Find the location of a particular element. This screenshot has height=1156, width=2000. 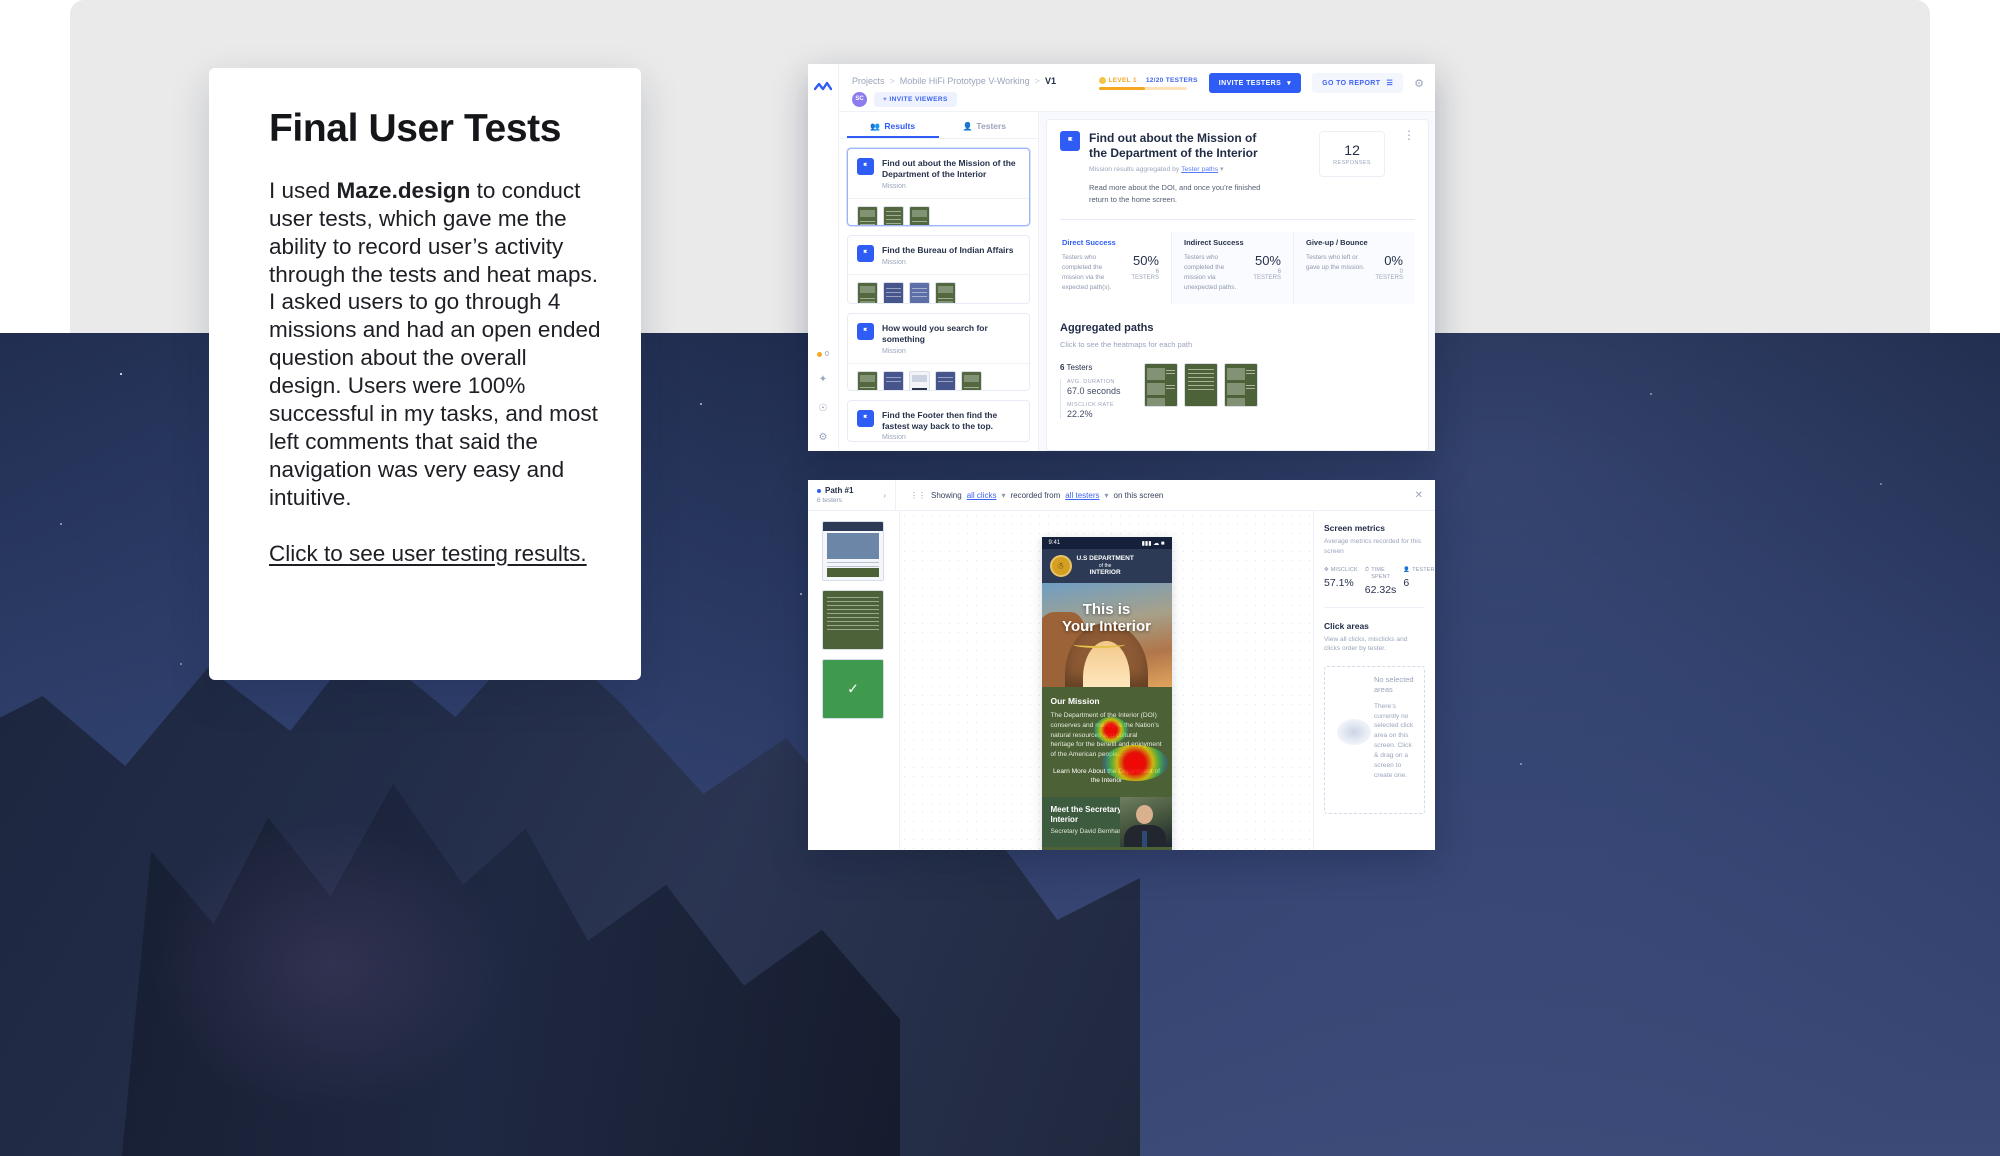

filter-icon: ⋮⋮ is located at coordinates (918, 495).